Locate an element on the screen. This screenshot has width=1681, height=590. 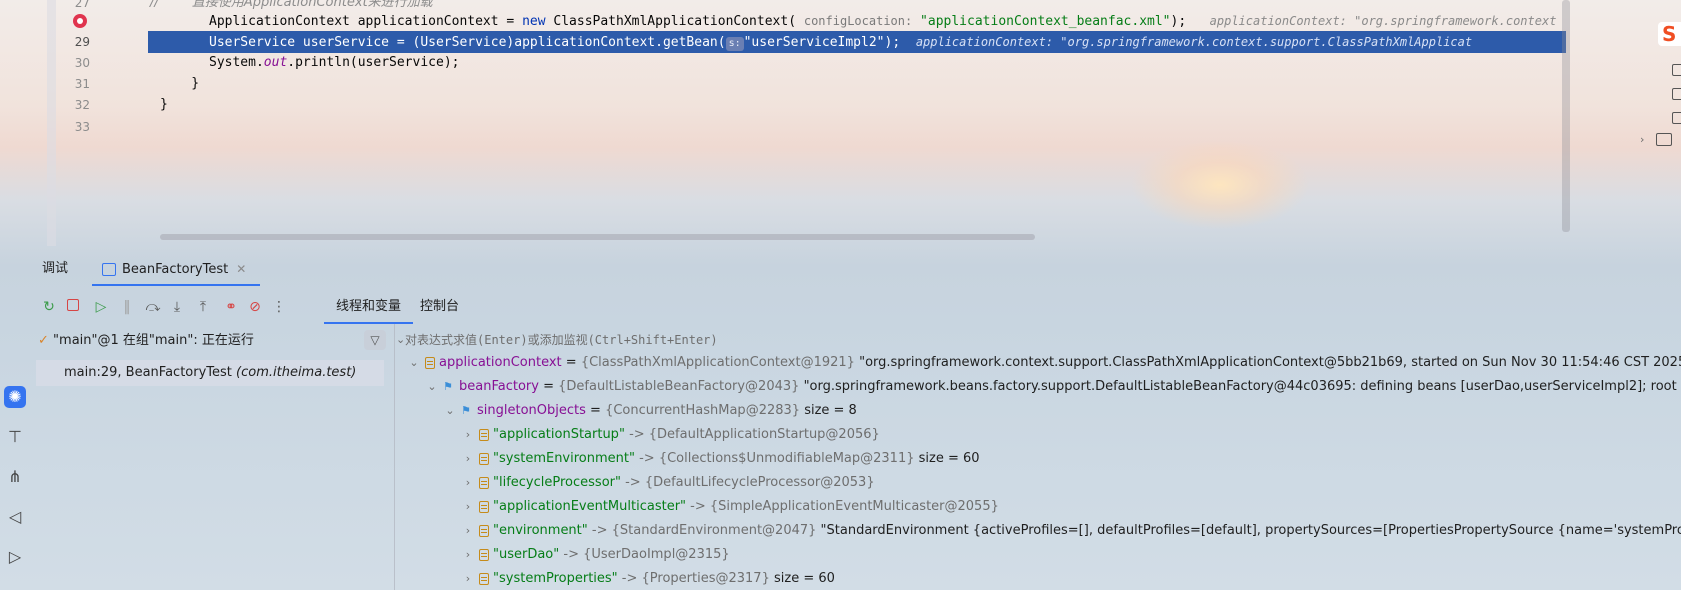
rerun-icon: ↻ is located at coordinates (49, 307).